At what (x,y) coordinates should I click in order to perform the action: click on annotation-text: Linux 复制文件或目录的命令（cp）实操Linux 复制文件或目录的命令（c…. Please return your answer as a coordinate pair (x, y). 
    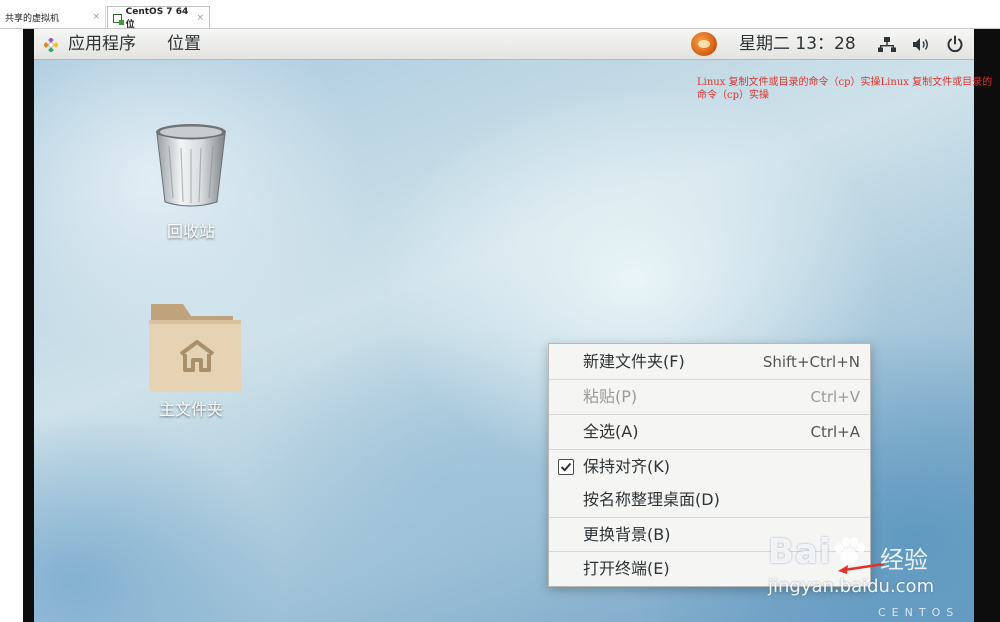
    Looking at the image, I should click on (845, 89).